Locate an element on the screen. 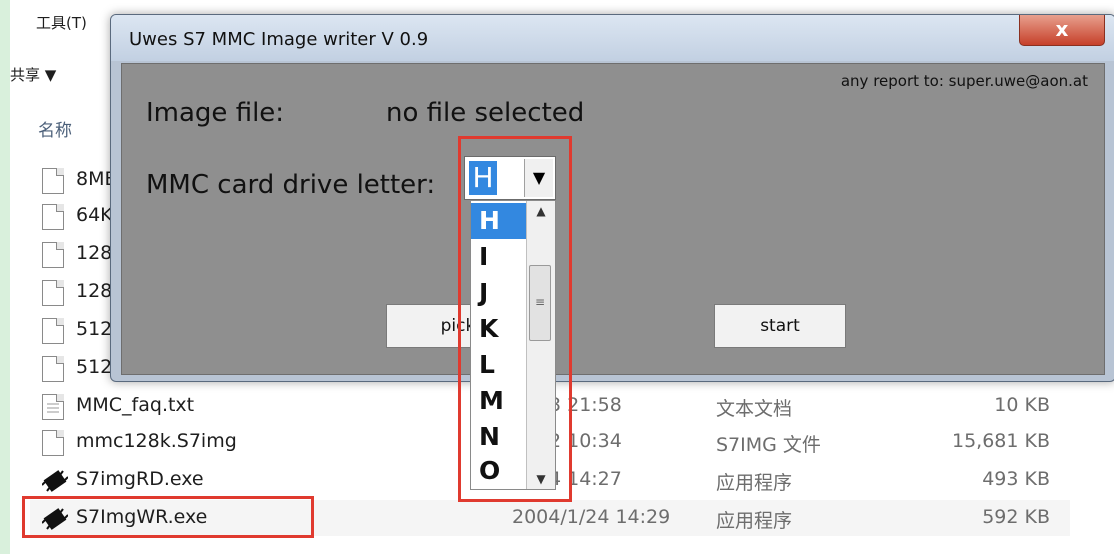 This screenshot has height=554, width=1114. report-email-text: any report to: super.uwe@aon.at is located at coordinates (964, 81).